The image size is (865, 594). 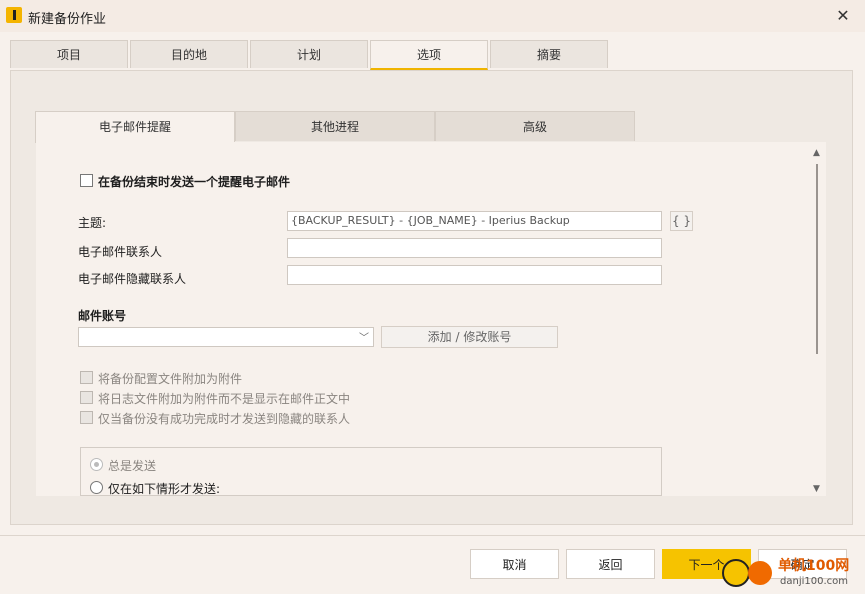 I want to click on bcc-on-fail-checkbox, so click(x=86, y=417).